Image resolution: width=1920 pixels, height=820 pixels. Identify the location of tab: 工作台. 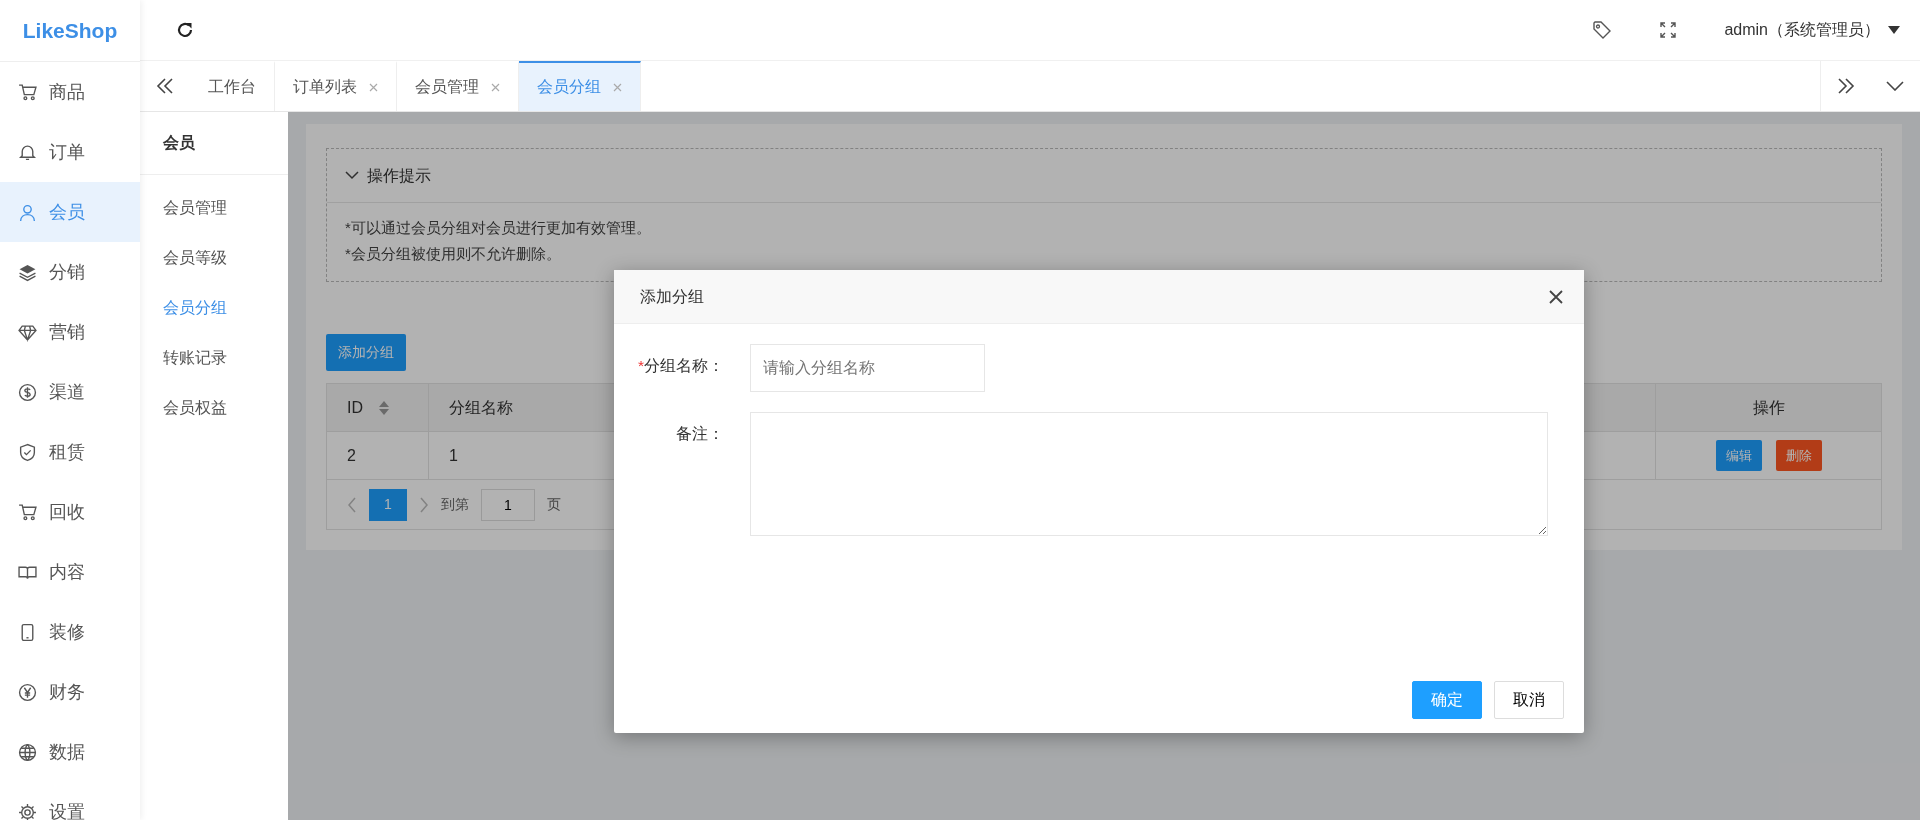
(232, 86).